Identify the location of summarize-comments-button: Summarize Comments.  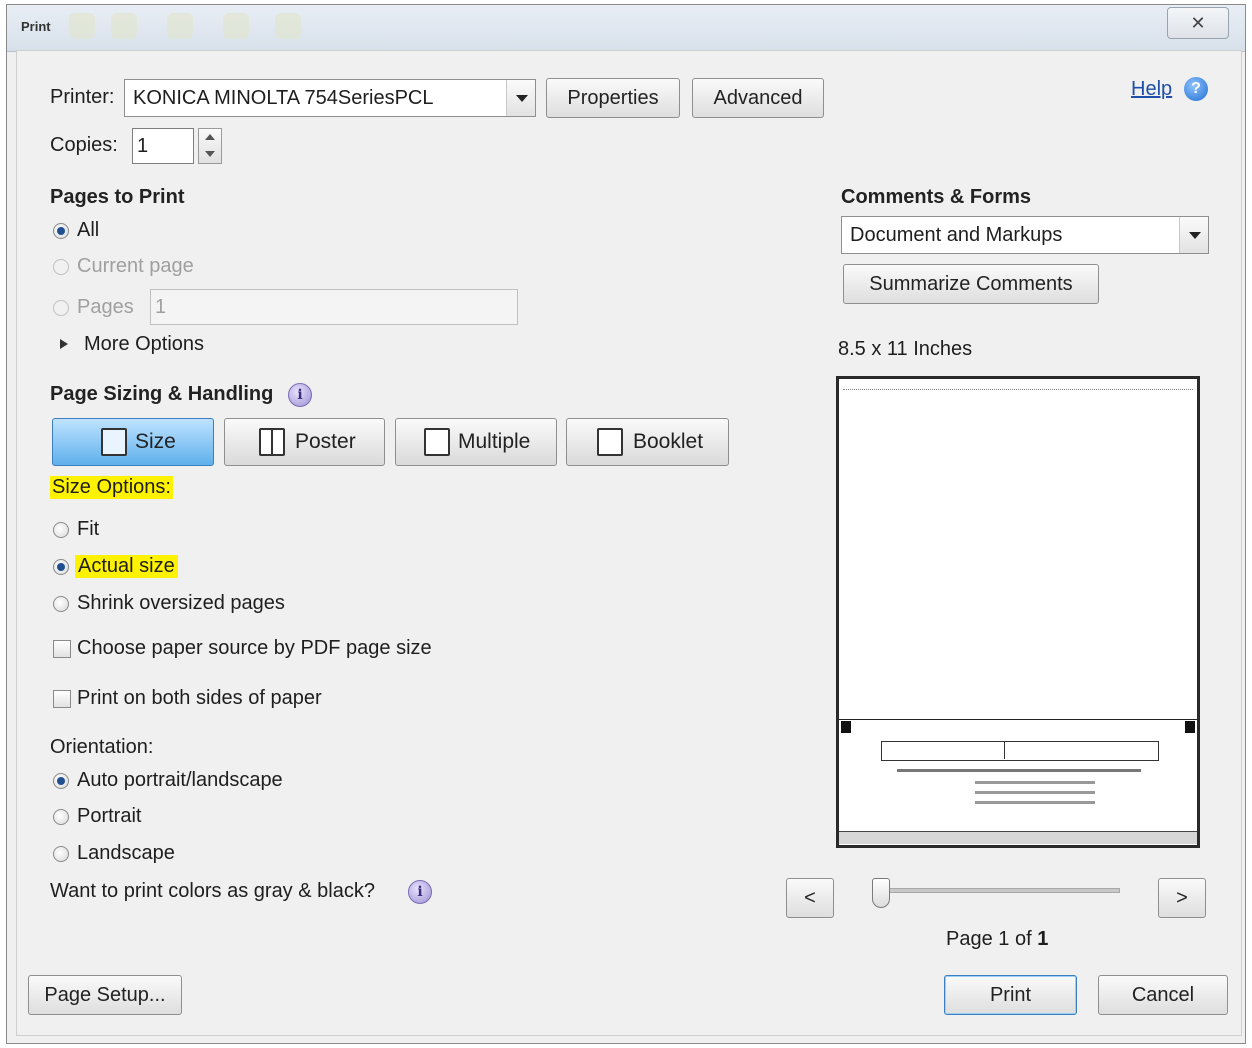
(971, 284).